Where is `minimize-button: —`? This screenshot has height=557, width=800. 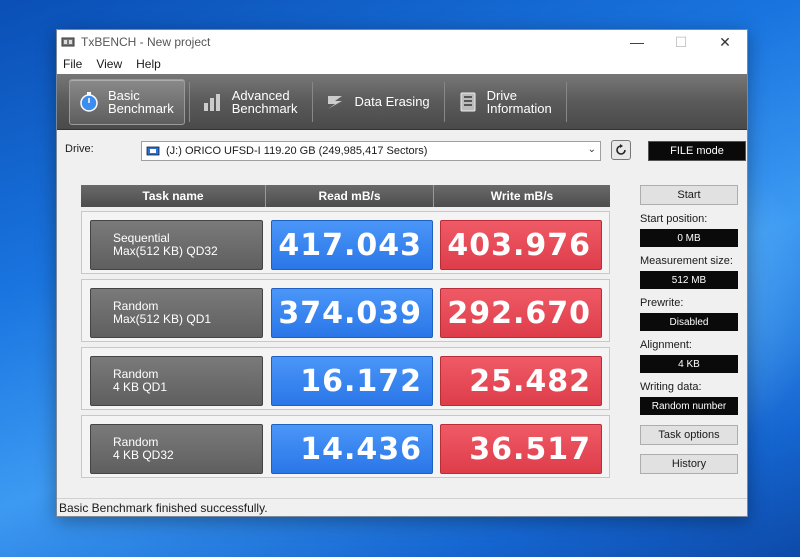 minimize-button: — is located at coordinates (637, 42).